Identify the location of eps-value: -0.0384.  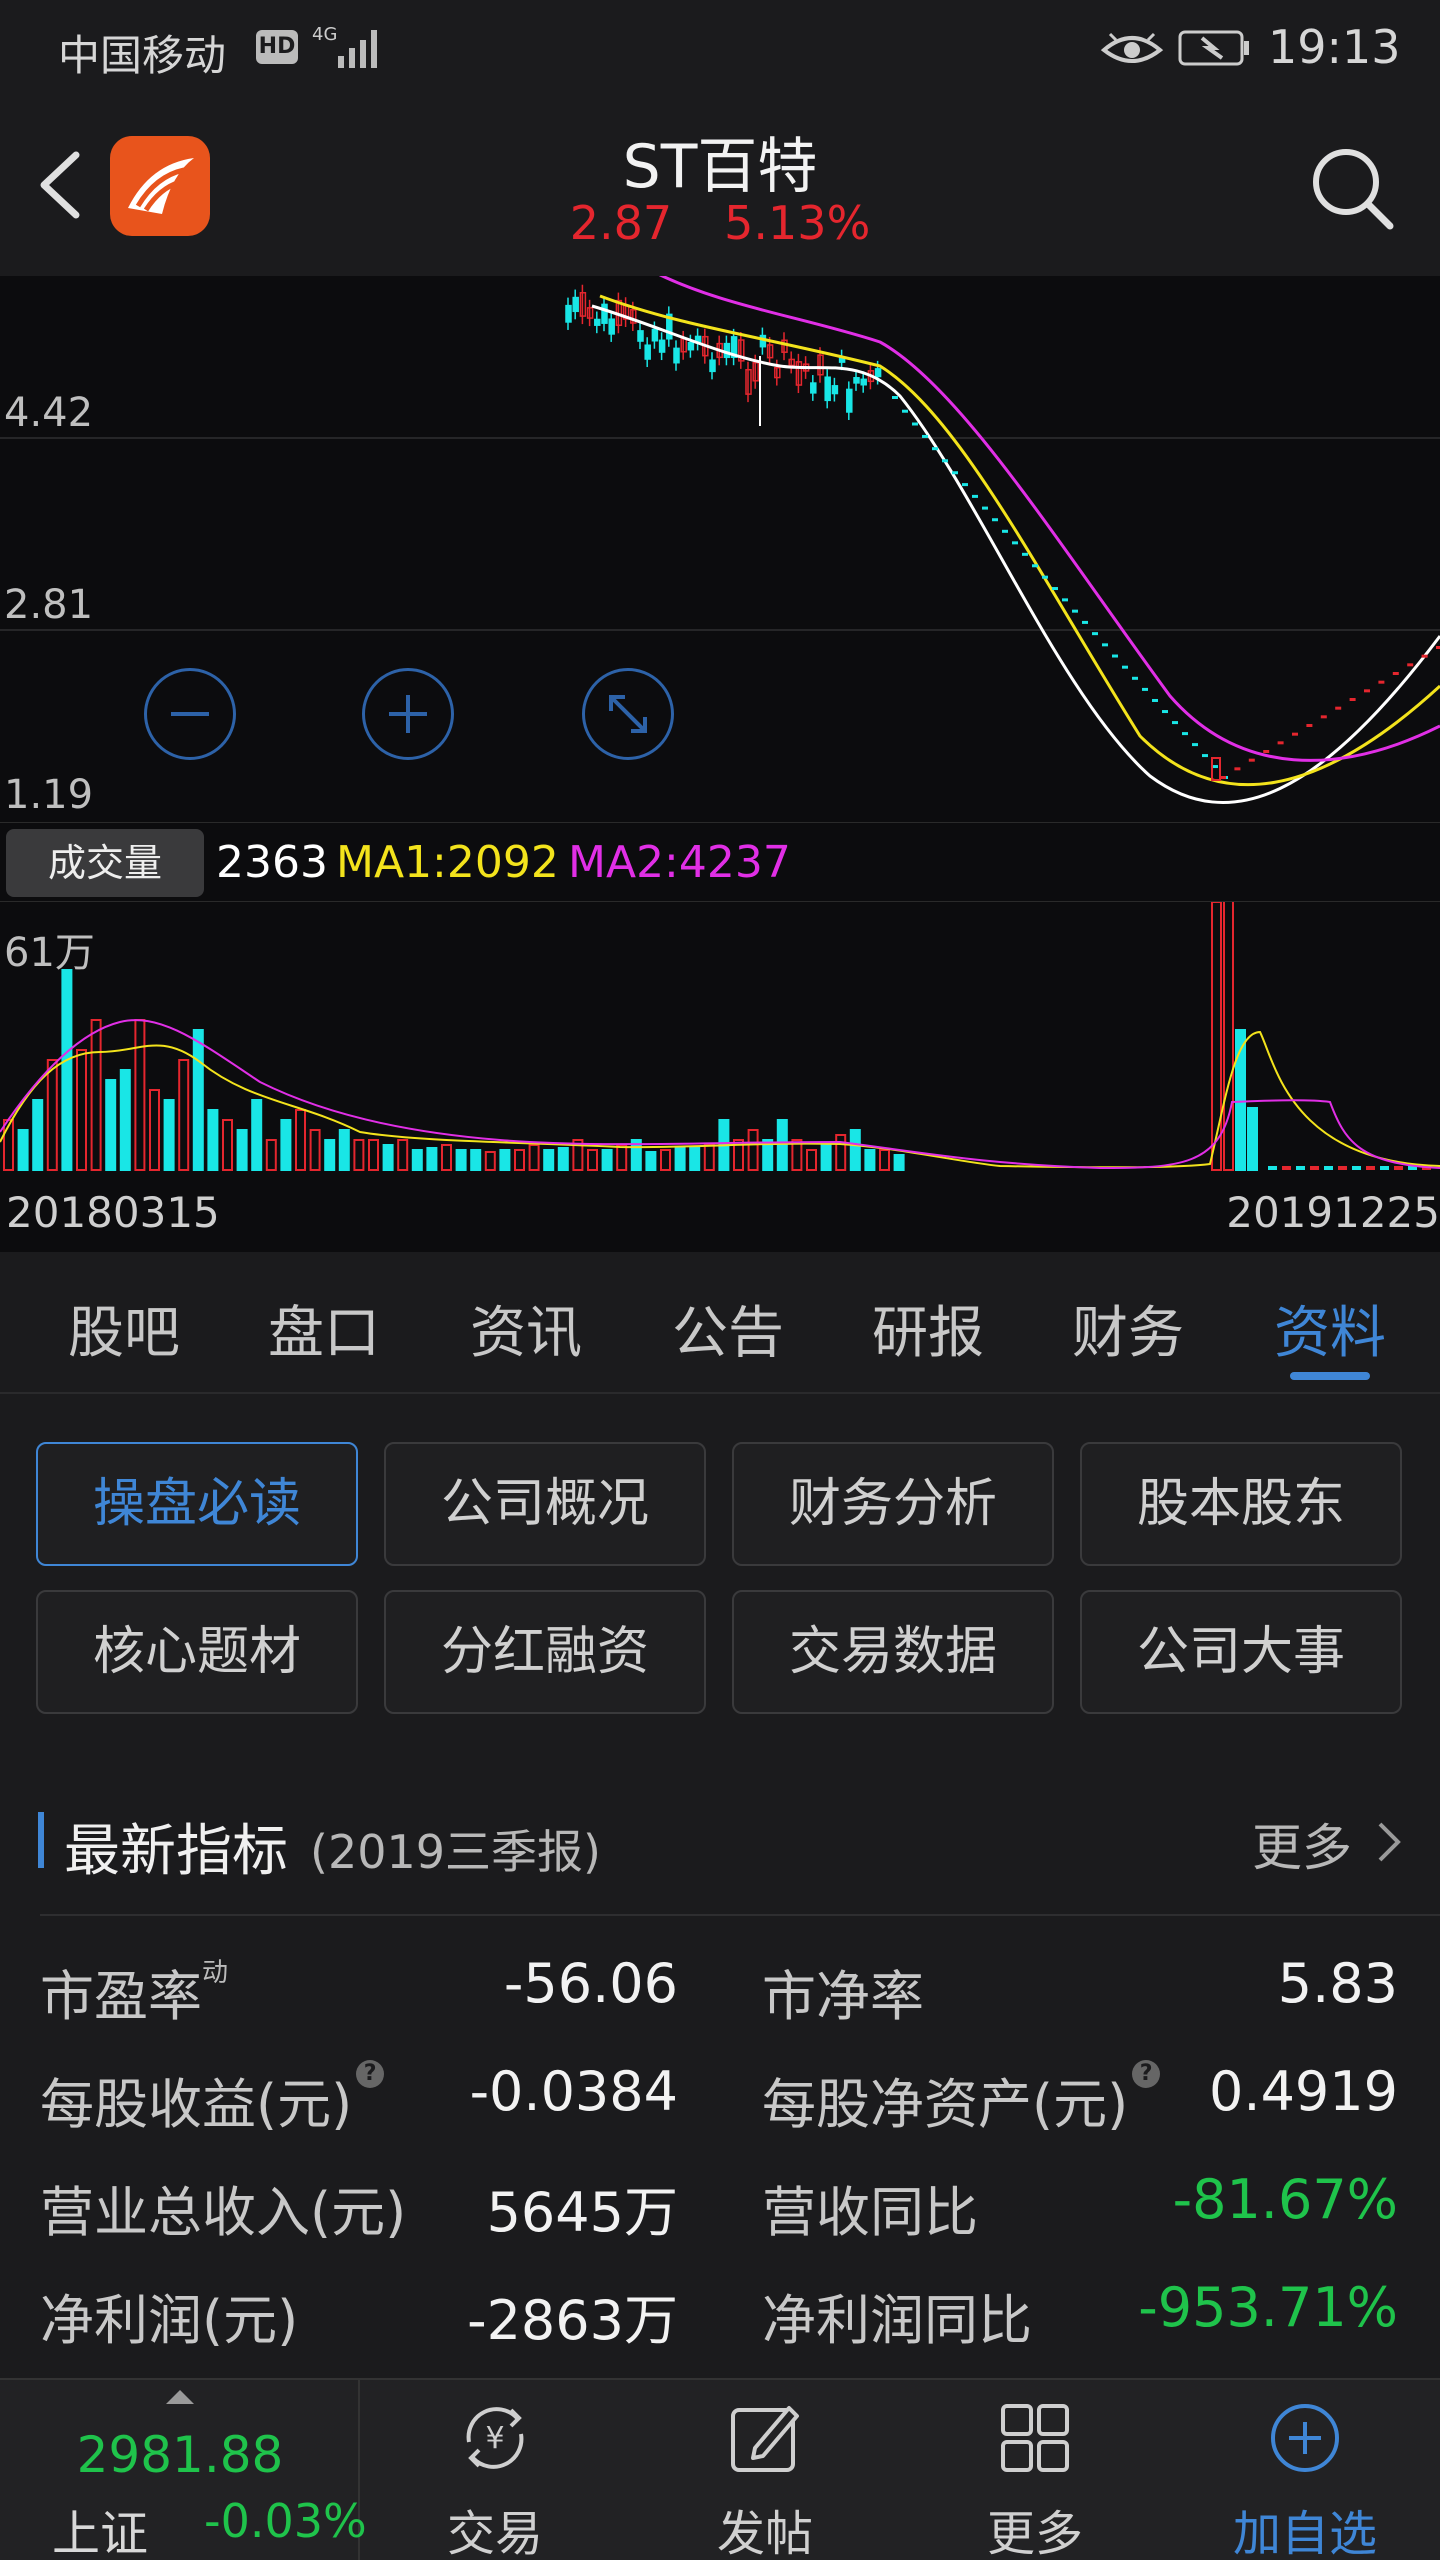
(573, 2091).